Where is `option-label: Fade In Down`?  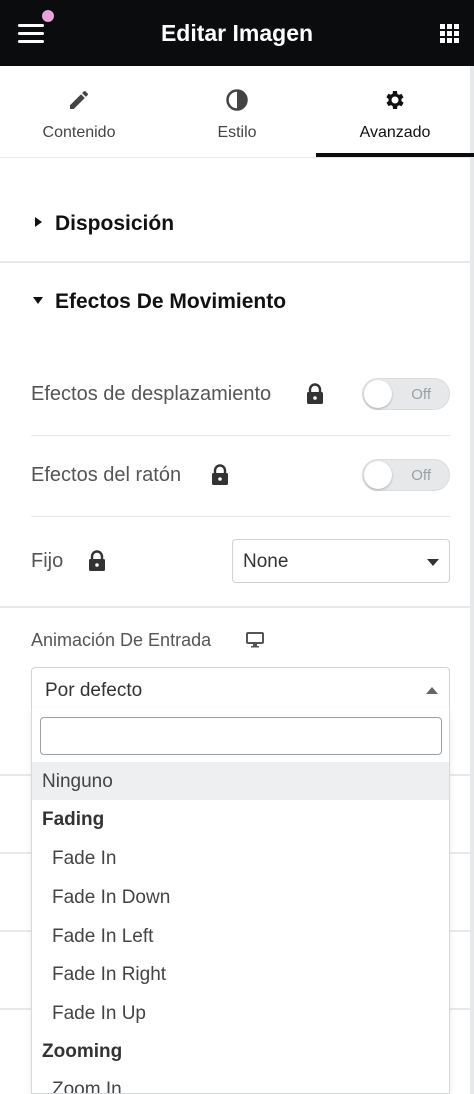 option-label: Fade In Down is located at coordinates (111, 897).